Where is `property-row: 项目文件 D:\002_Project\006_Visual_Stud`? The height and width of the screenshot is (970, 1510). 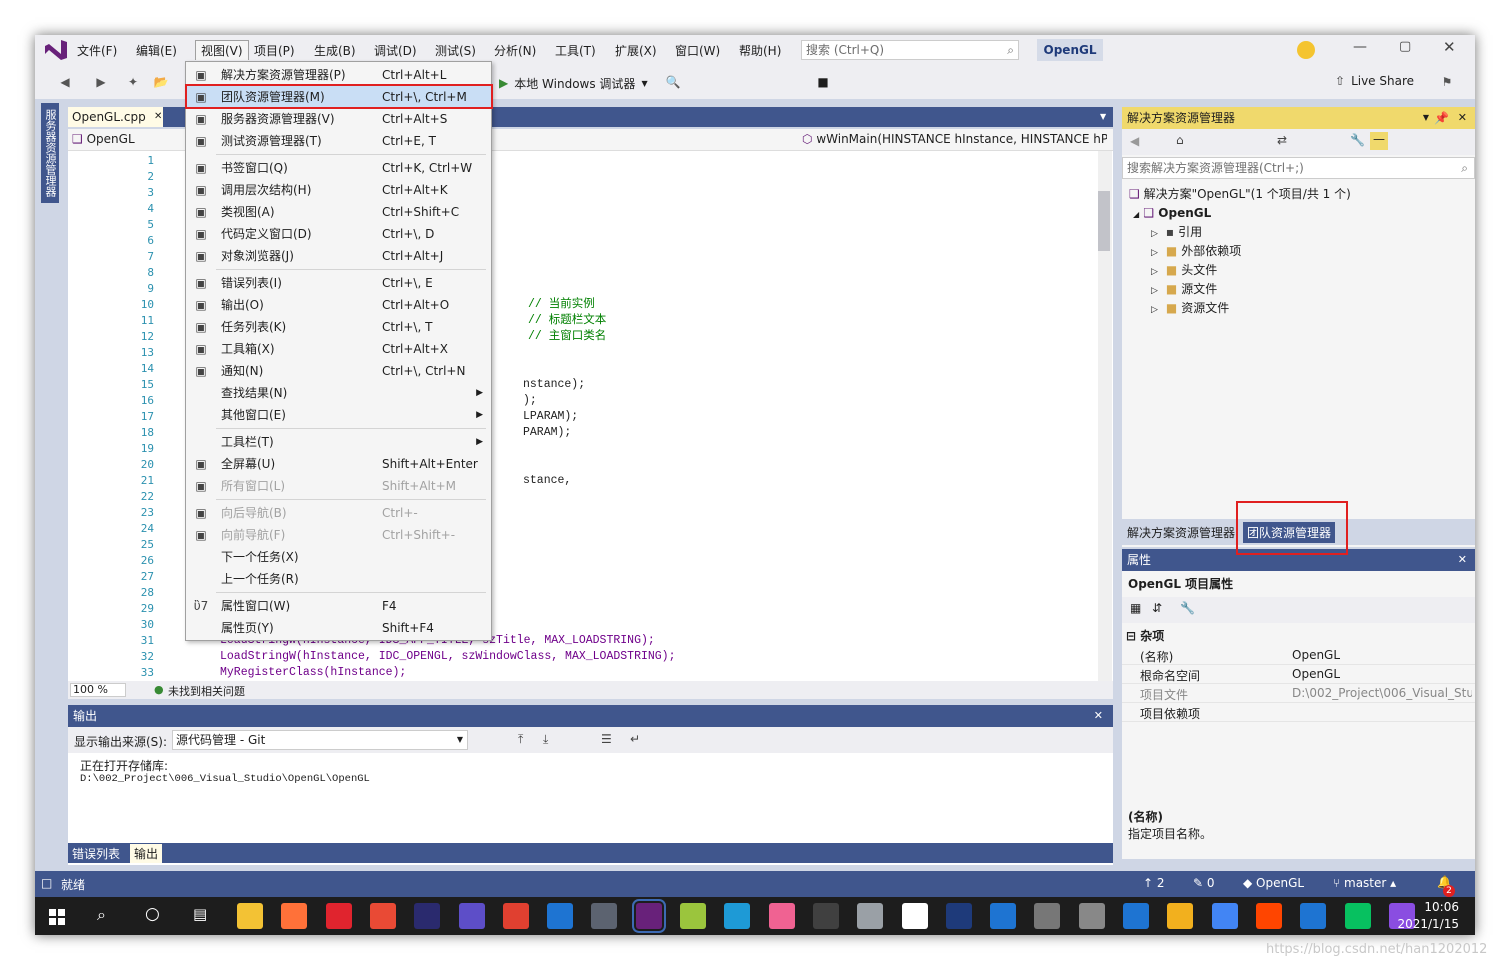 property-row: 项目文件 D:\002_Project\006_Visual_Stud is located at coordinates (1298, 693).